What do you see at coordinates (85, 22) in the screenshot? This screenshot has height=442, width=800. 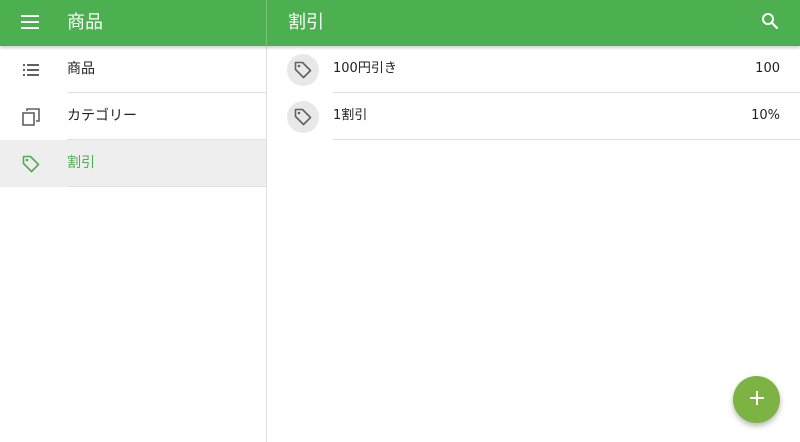 I see `sidebar-title: 商品` at bounding box center [85, 22].